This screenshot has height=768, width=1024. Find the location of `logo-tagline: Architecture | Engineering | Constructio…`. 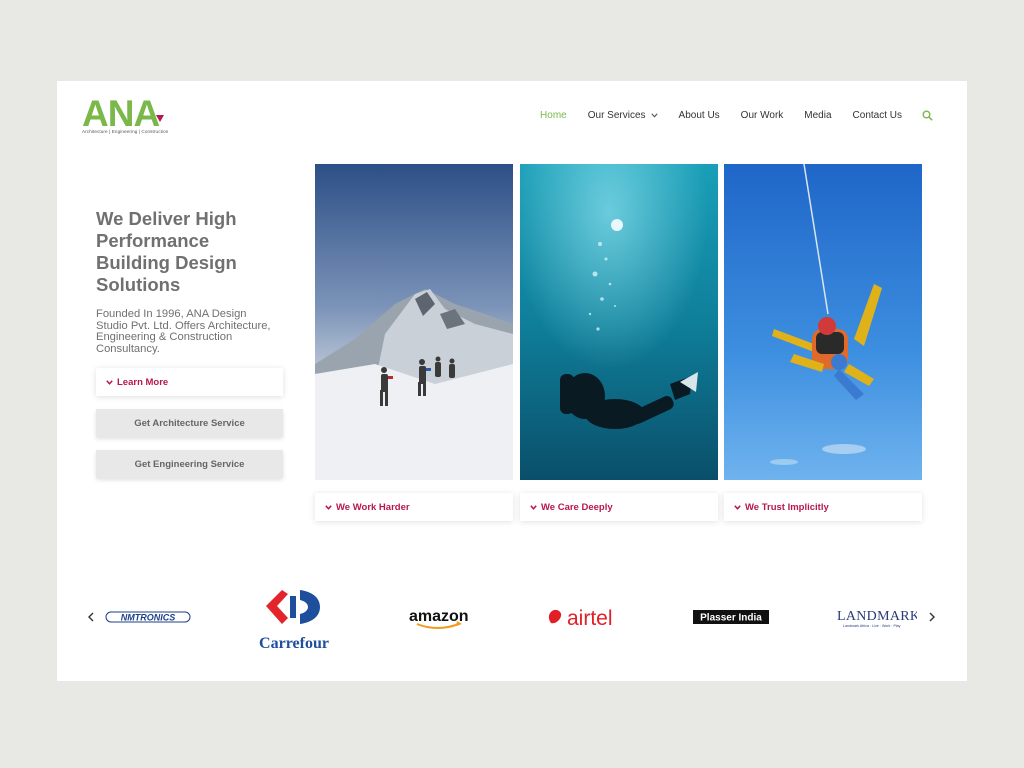

logo-tagline: Architecture | Engineering | Constructio… is located at coordinates (125, 131).